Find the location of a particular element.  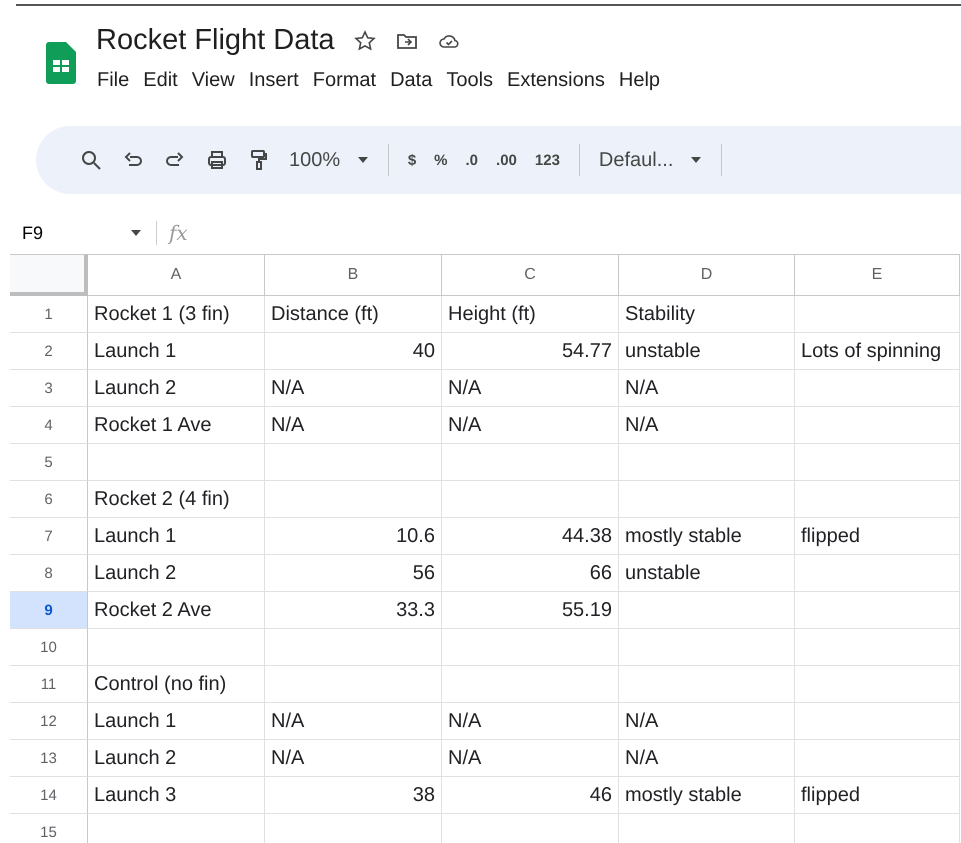

menu-item: Extensions is located at coordinates (556, 80).